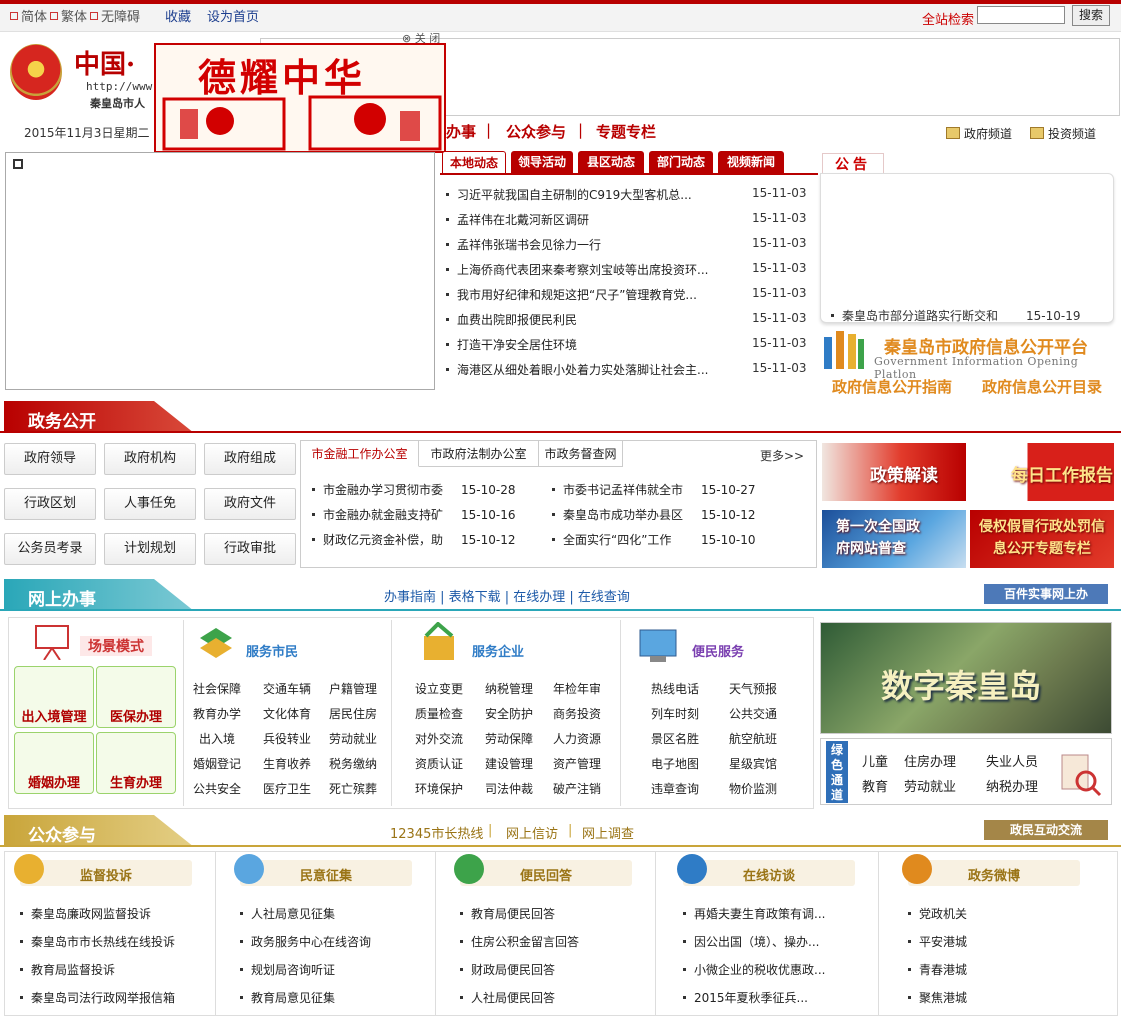 Image resolution: width=1121 pixels, height=1019 pixels. I want to click on service-link-convenience: 物价监测, so click(753, 788).